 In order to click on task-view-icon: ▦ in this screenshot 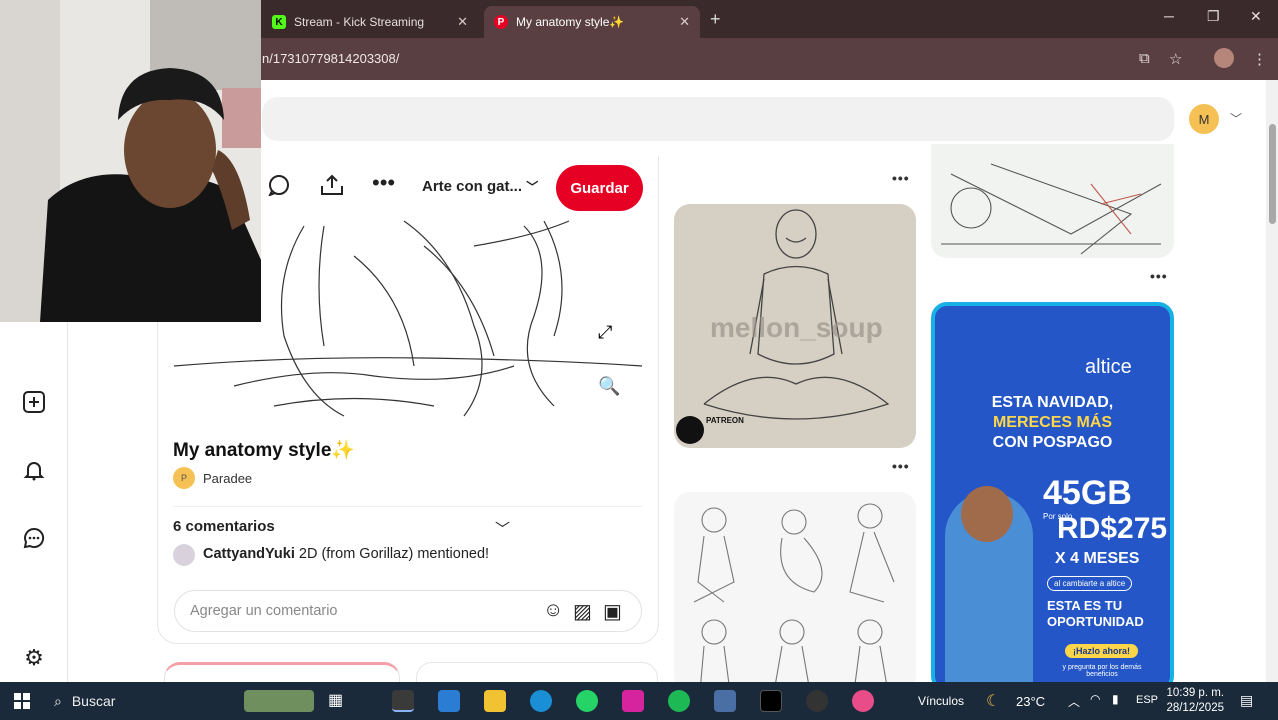, I will do `click(339, 701)`.